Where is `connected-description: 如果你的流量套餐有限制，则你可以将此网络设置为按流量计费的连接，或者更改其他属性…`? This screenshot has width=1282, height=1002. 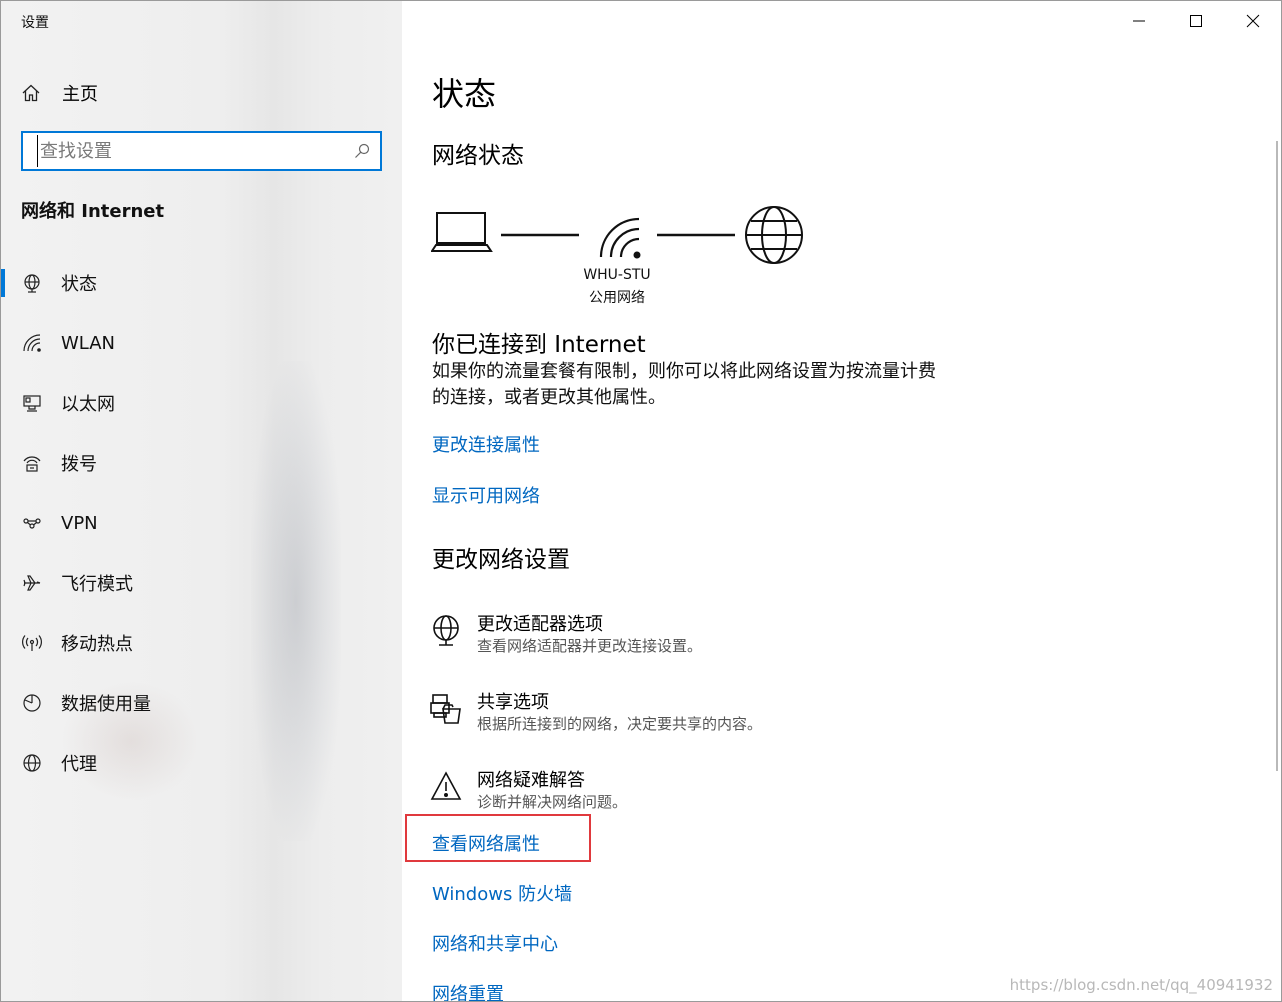
connected-description: 如果你的流量套餐有限制，则你可以将此网络设置为按流量计费的连接，或者更改其他属性… is located at coordinates (684, 384).